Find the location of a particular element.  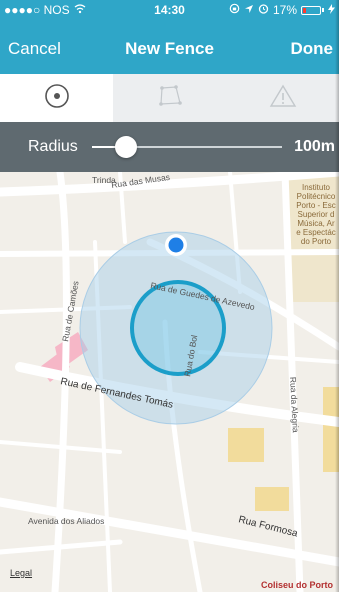

radius-label: Radius is located at coordinates (53, 146).